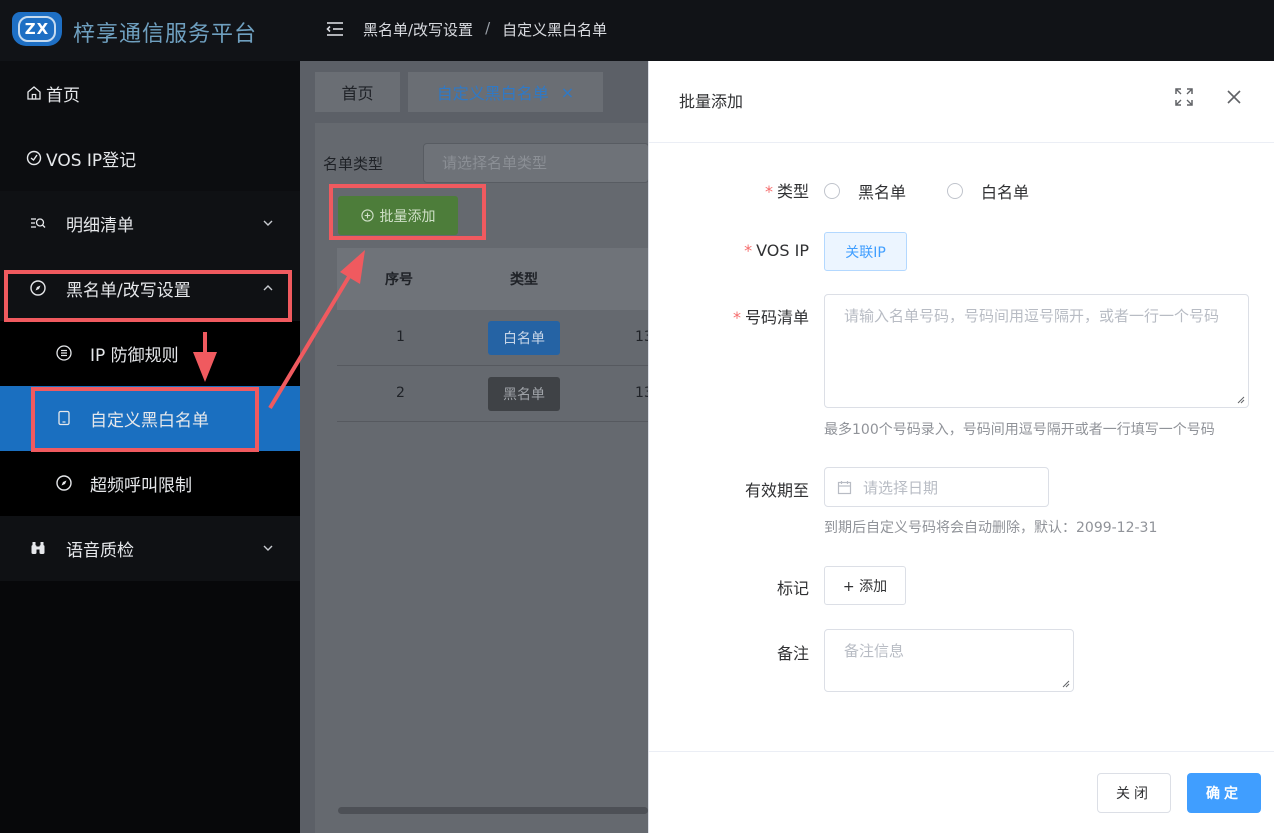  Describe the element at coordinates (150, 548) in the screenshot. I see `sidebar-item-voice-qc: 语音质检` at that location.